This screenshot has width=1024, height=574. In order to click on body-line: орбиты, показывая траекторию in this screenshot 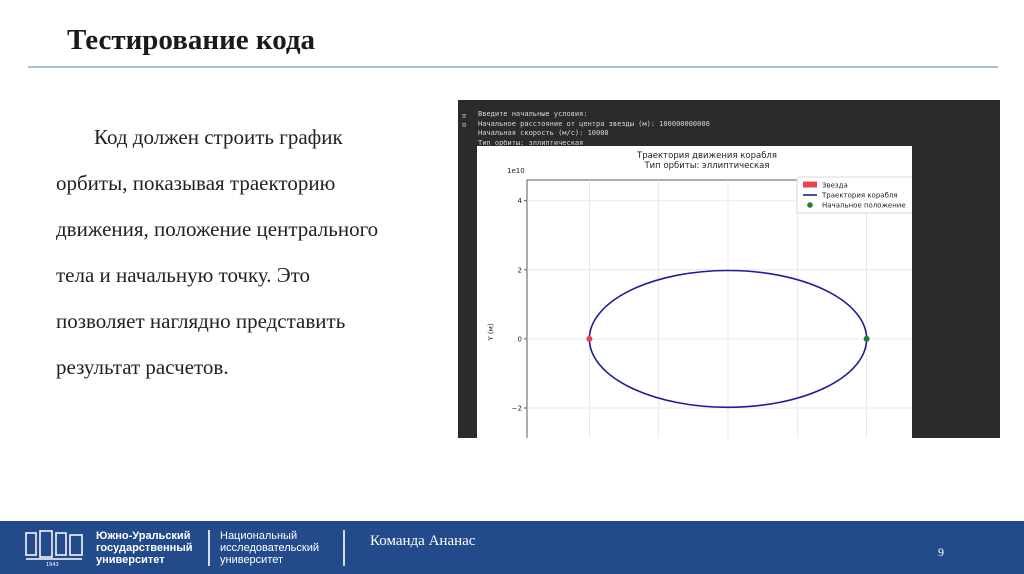, I will do `click(196, 183)`.